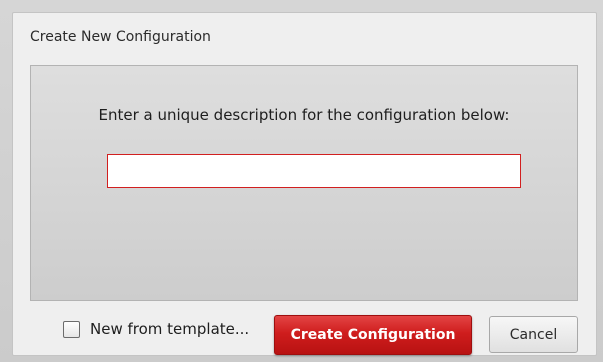 This screenshot has width=603, height=362. I want to click on cancel-button: Cancel, so click(533, 334).